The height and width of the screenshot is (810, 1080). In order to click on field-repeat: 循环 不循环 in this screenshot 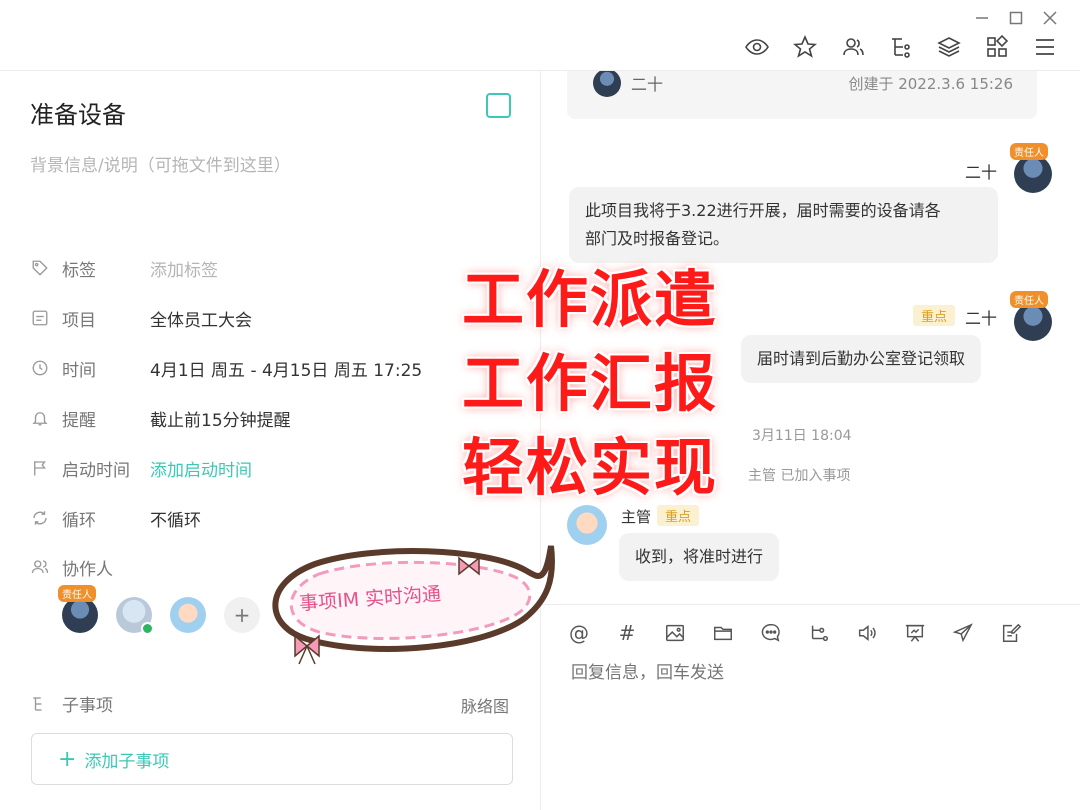, I will do `click(115, 518)`.